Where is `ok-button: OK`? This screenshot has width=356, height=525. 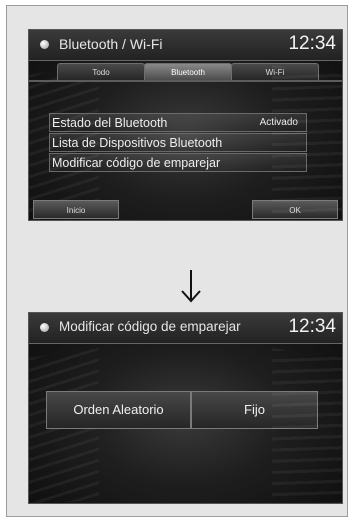 ok-button: OK is located at coordinates (295, 209).